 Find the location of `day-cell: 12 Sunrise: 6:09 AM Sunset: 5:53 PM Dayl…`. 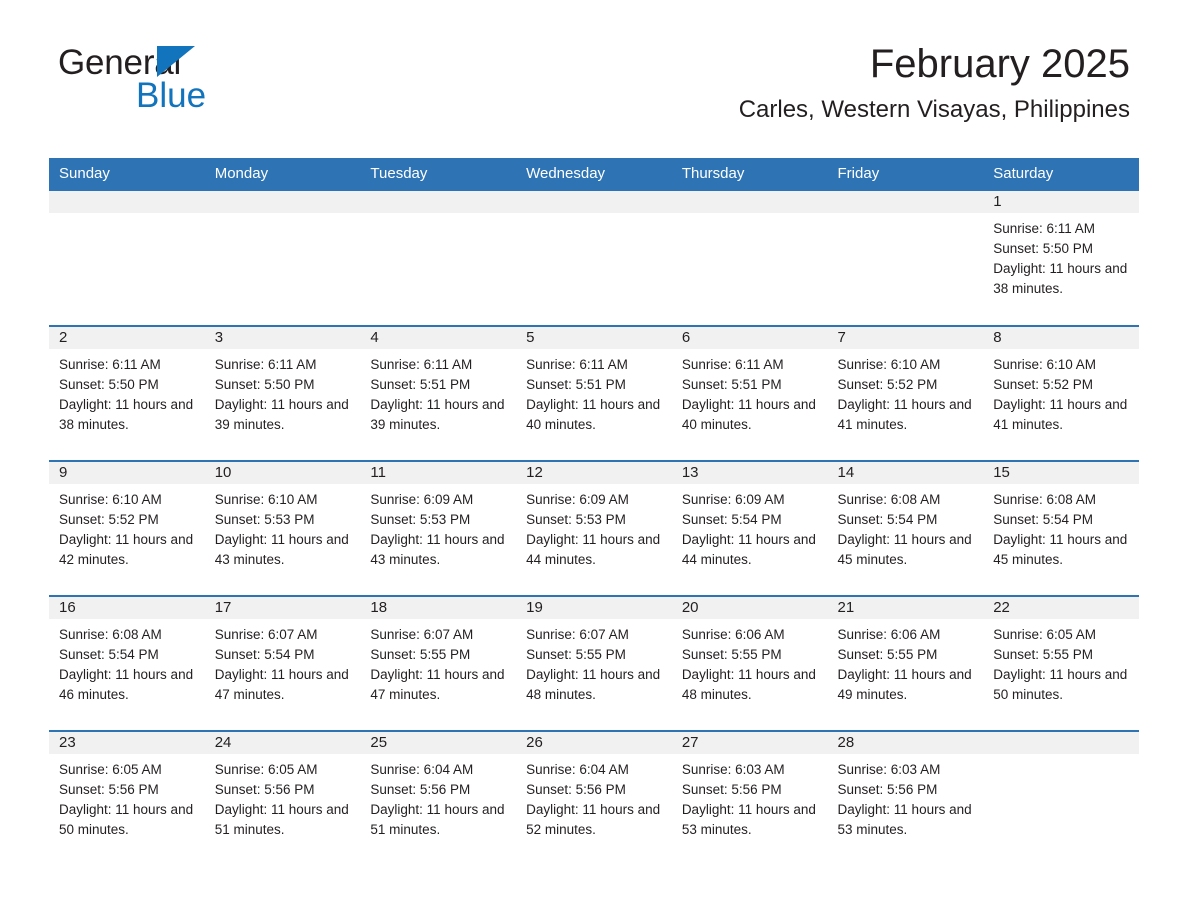

day-cell: 12 Sunrise: 6:09 AM Sunset: 5:53 PM Dayl… is located at coordinates (594, 528).